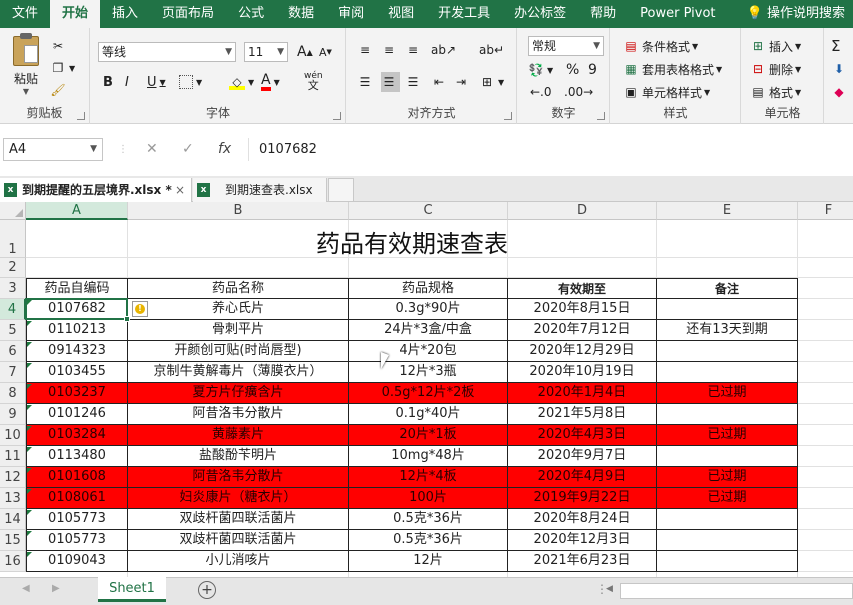  What do you see at coordinates (835, 46) in the screenshot?
I see `autosum-button: Σ` at bounding box center [835, 46].